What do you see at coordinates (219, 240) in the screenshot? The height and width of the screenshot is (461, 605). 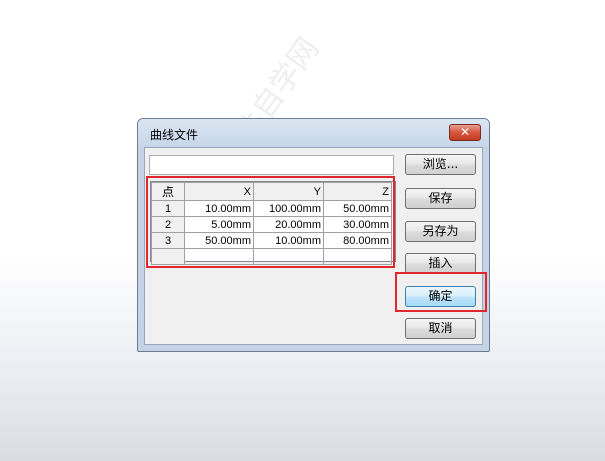 I see `cell-x: 50.00mm` at bounding box center [219, 240].